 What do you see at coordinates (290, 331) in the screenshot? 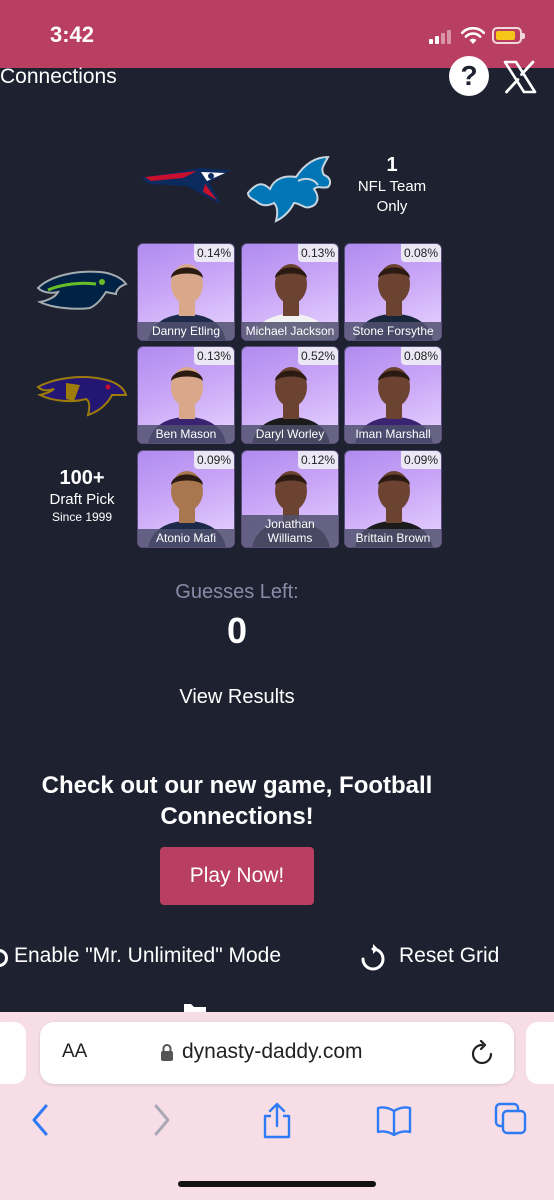
I see `player-name: Michael Jackson` at bounding box center [290, 331].